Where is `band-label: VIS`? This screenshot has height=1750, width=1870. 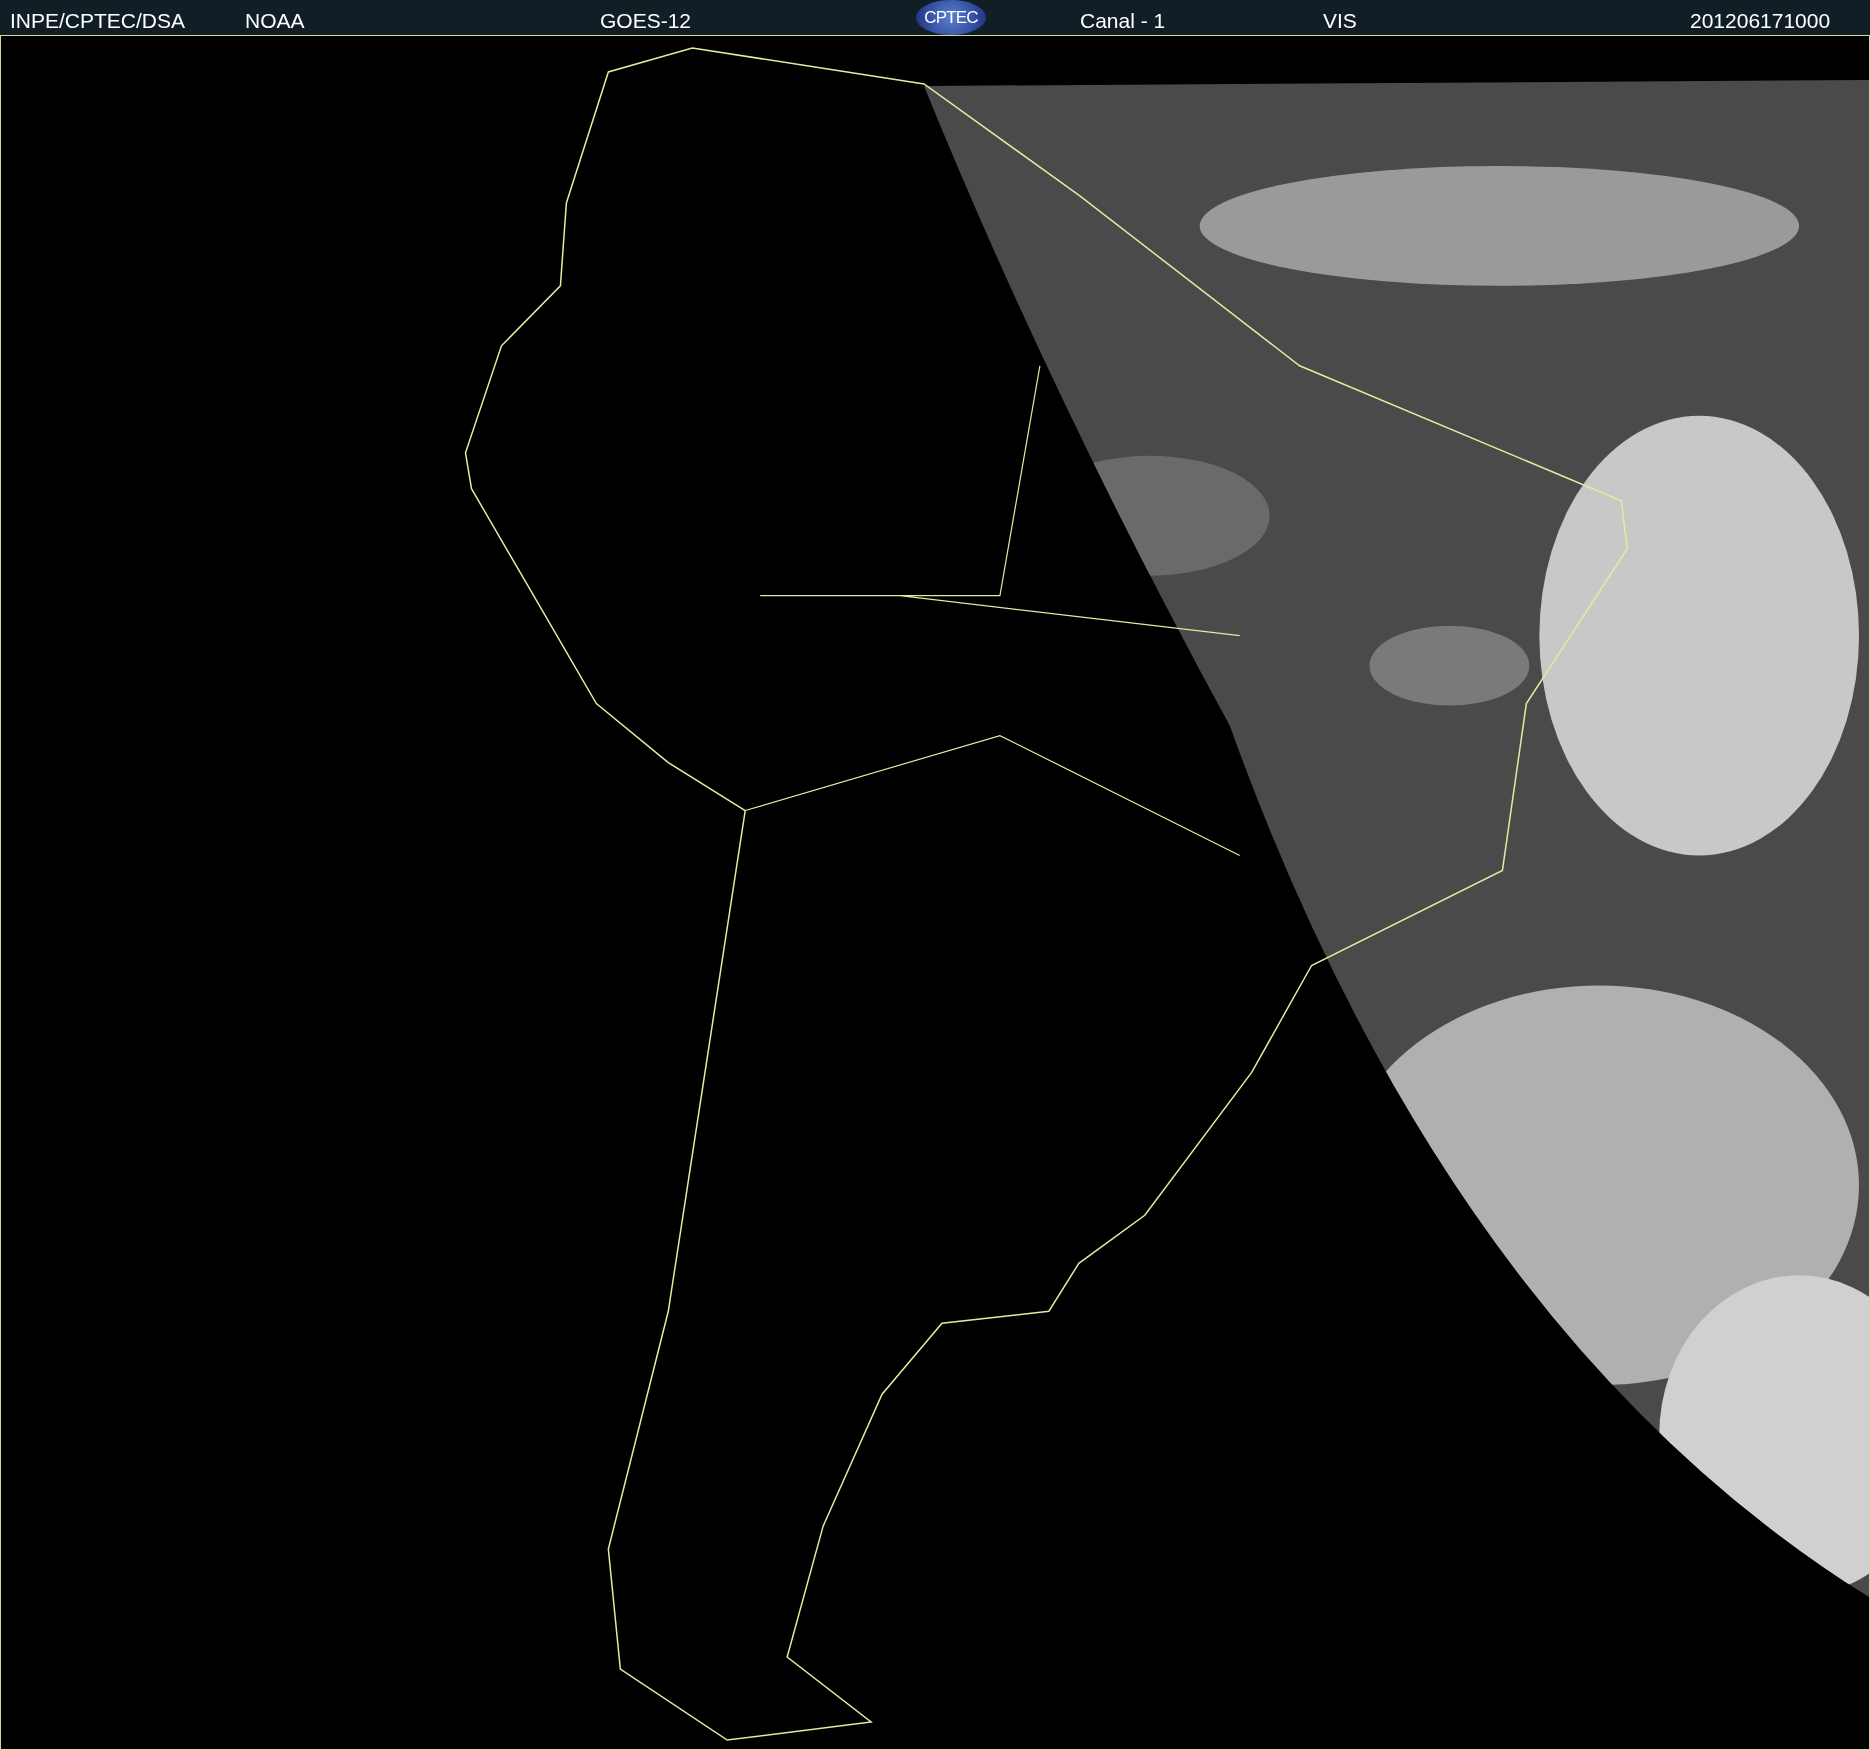
band-label: VIS is located at coordinates (1340, 21).